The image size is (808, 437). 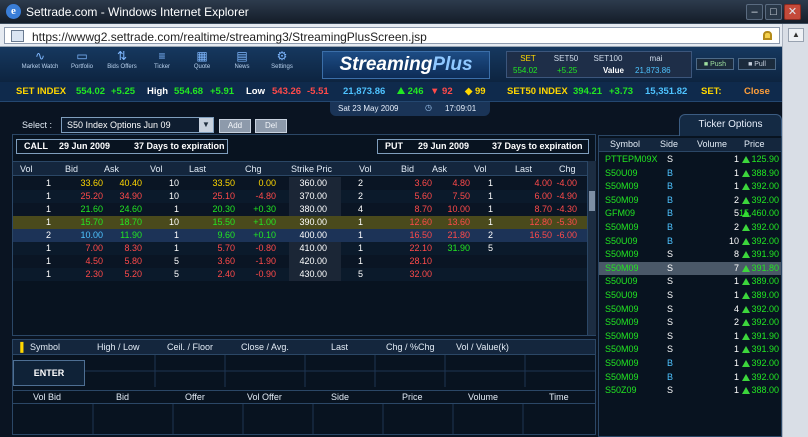 I want to click on tab-ticker-options: Ticker Options, so click(x=730, y=125).